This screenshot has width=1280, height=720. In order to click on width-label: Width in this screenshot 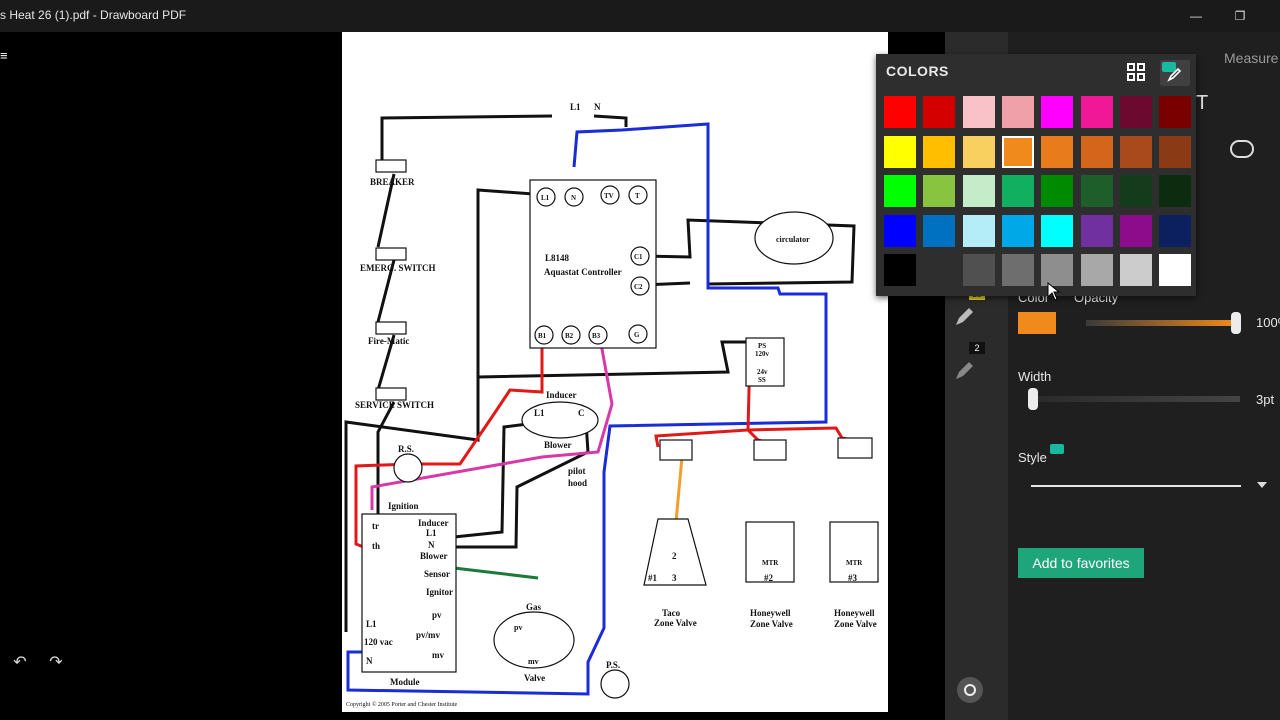, I will do `click(1035, 376)`.